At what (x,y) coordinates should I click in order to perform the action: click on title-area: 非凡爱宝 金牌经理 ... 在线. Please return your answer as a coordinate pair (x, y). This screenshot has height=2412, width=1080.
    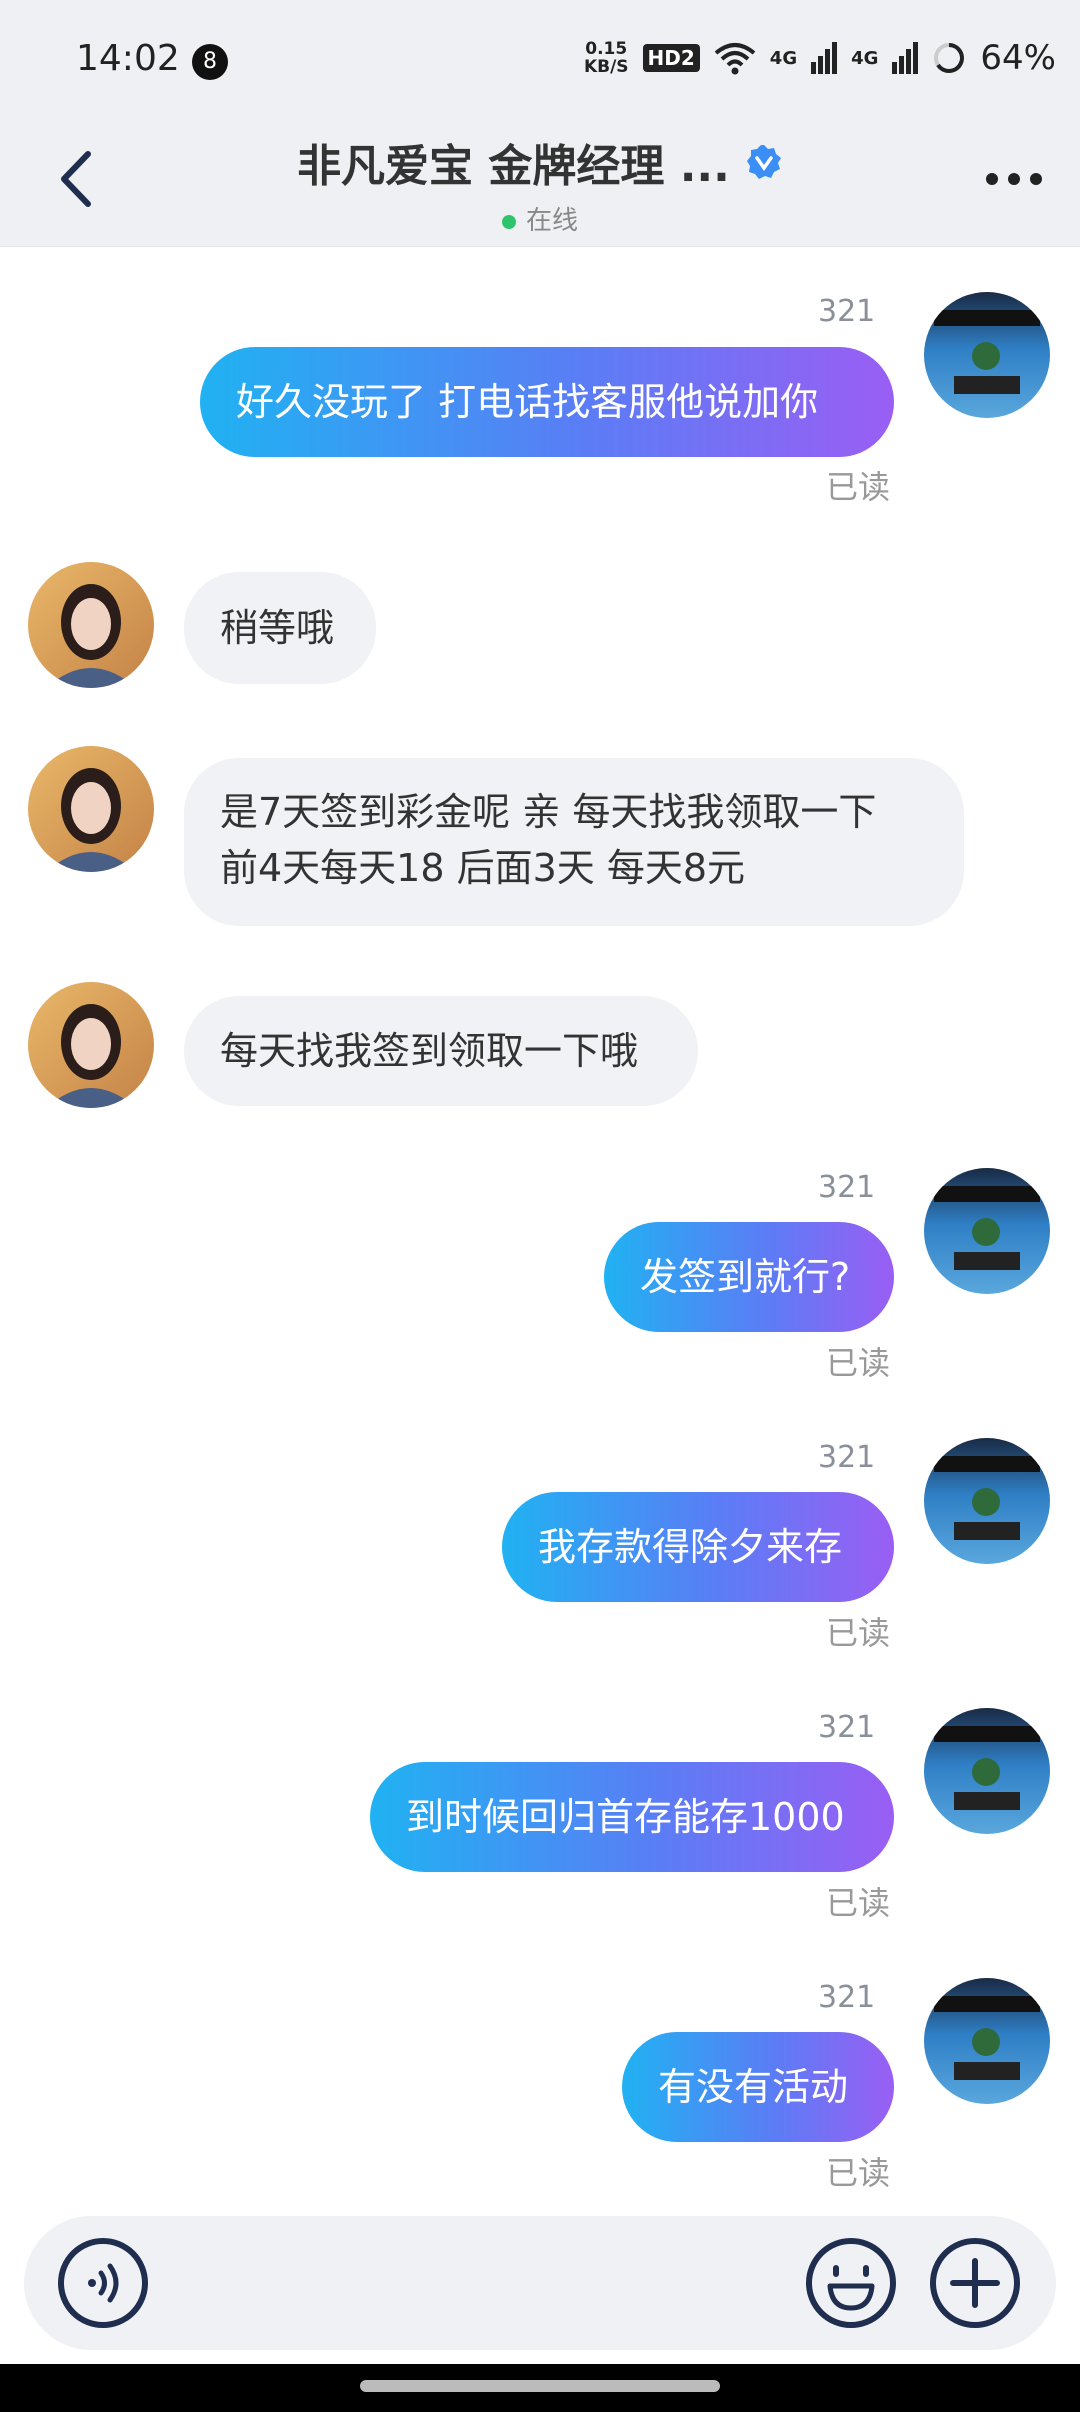
    Looking at the image, I should click on (540, 183).